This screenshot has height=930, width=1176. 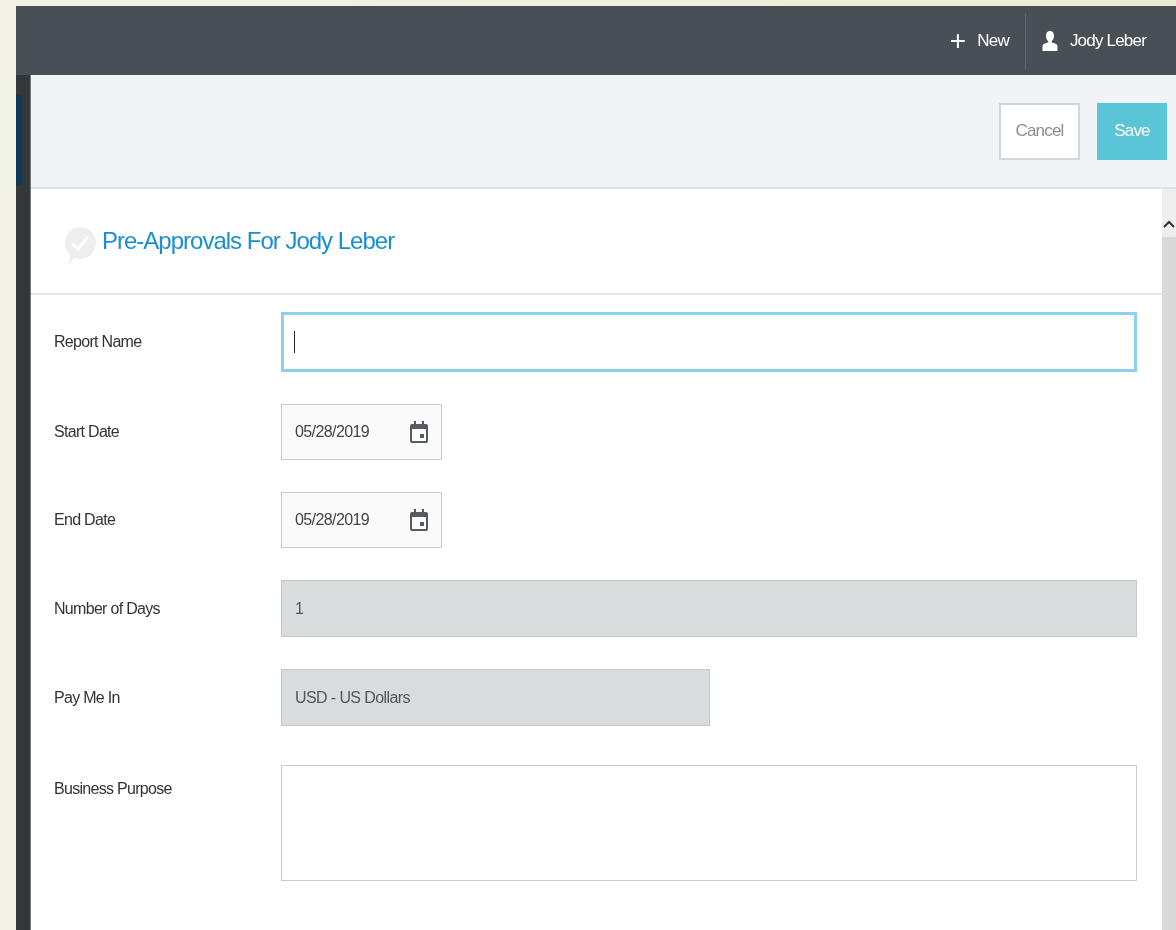 What do you see at coordinates (87, 432) in the screenshot?
I see `field-label: Start Date` at bounding box center [87, 432].